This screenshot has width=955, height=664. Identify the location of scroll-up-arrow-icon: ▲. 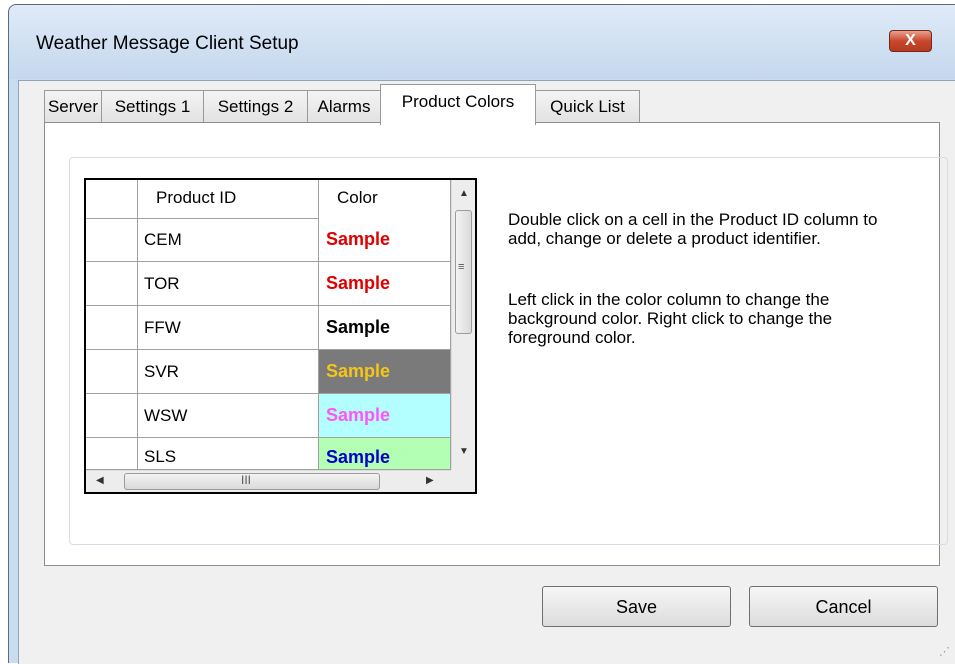
(464, 193).